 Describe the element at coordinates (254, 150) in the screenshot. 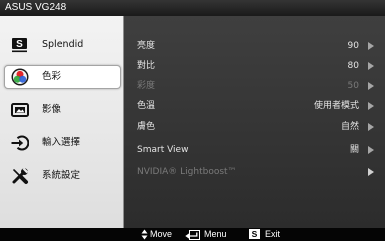

I see `setting-row-smart-view: Smart View 關` at that location.